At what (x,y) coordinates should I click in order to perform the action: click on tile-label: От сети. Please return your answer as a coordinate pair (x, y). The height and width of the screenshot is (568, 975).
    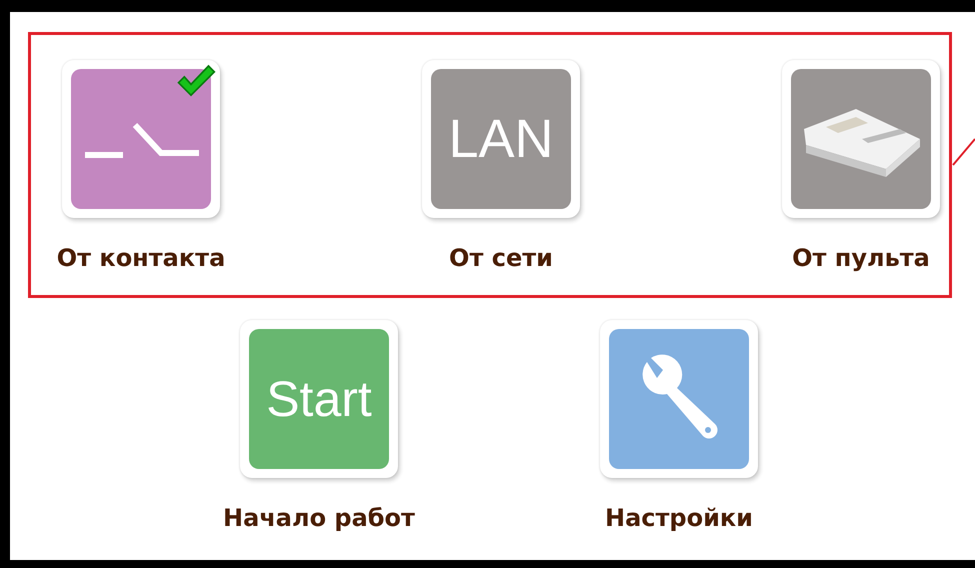
    Looking at the image, I should click on (501, 258).